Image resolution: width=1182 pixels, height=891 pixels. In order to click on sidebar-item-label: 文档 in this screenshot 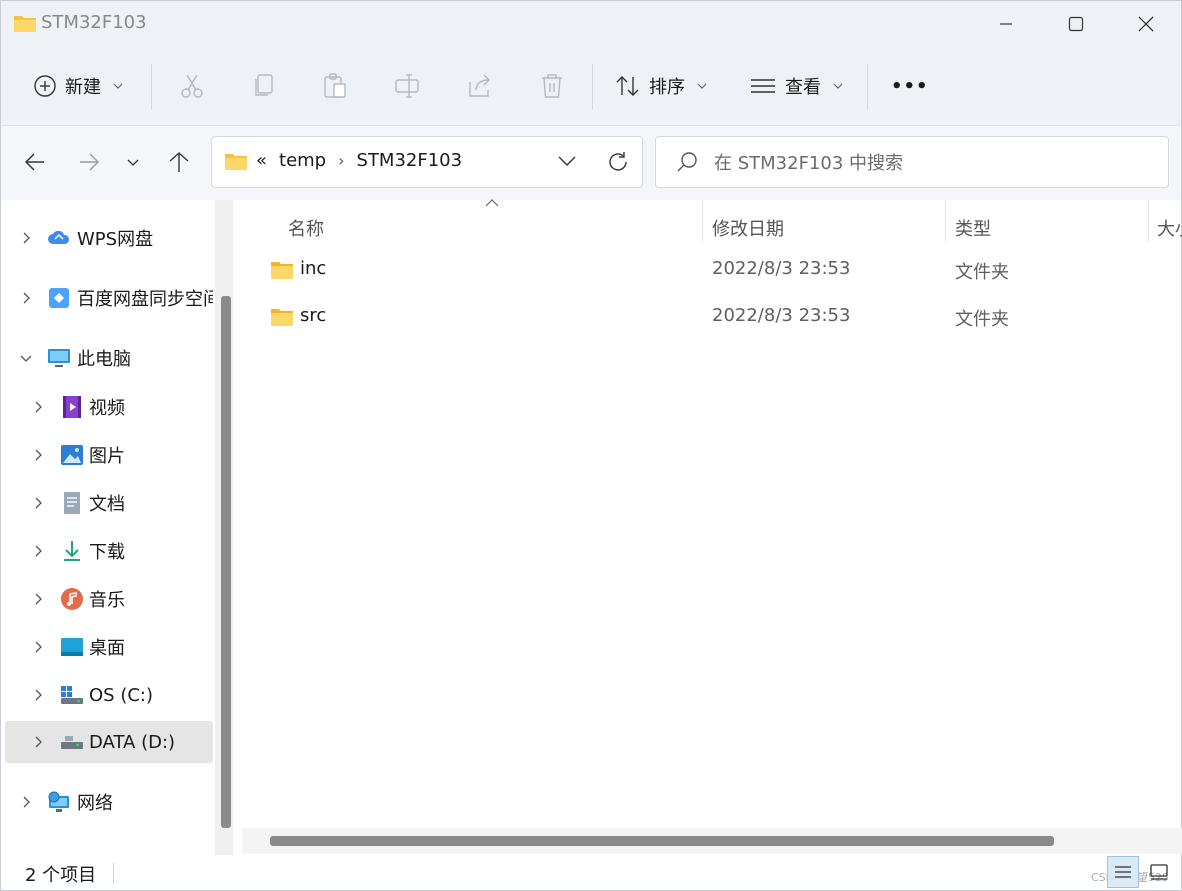, I will do `click(107, 504)`.